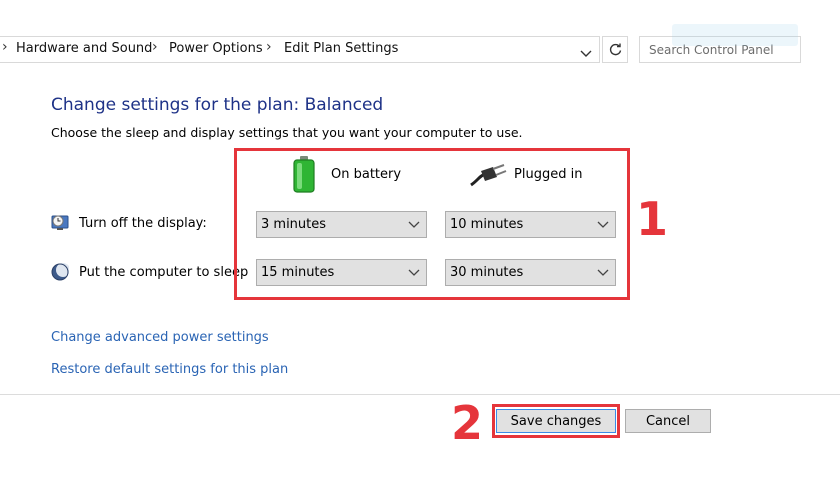 Image resolution: width=840 pixels, height=500 pixels. Describe the element at coordinates (164, 272) in the screenshot. I see `sleep-label: Put the computer to sleep` at that location.